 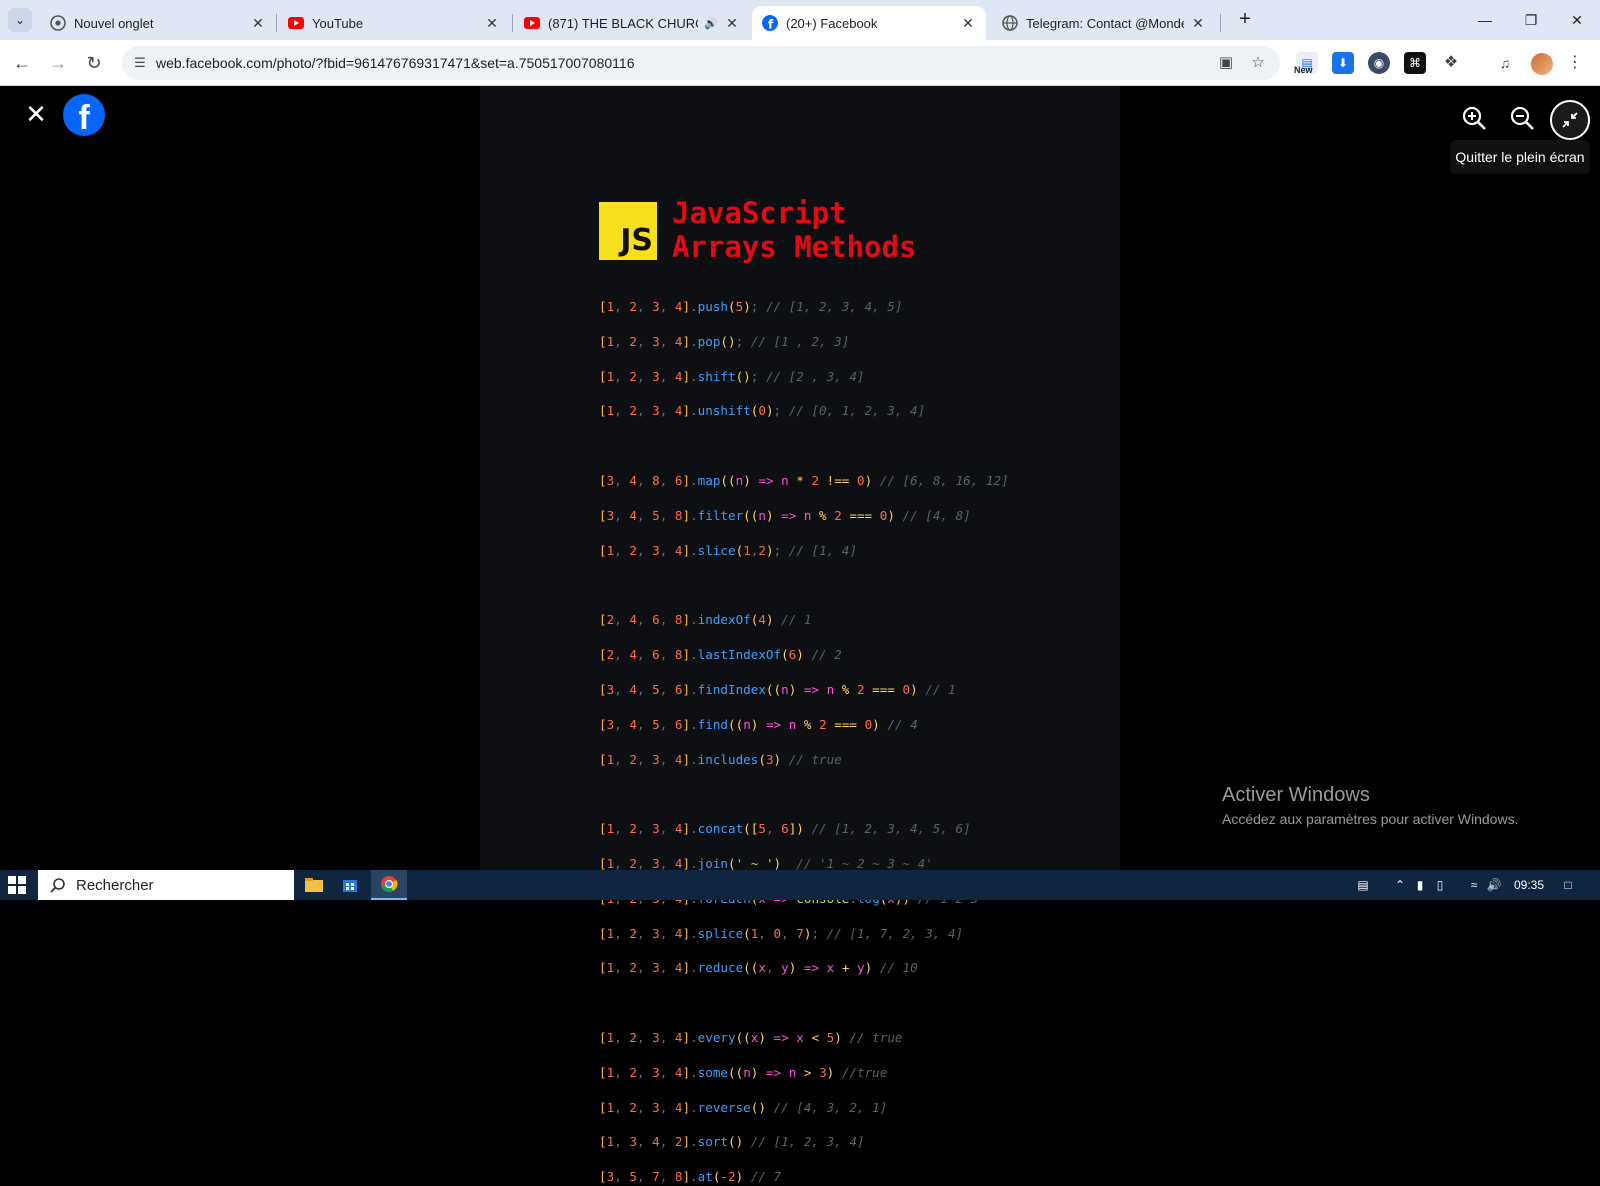 What do you see at coordinates (1522, 118) in the screenshot?
I see `zoom-out-icon` at bounding box center [1522, 118].